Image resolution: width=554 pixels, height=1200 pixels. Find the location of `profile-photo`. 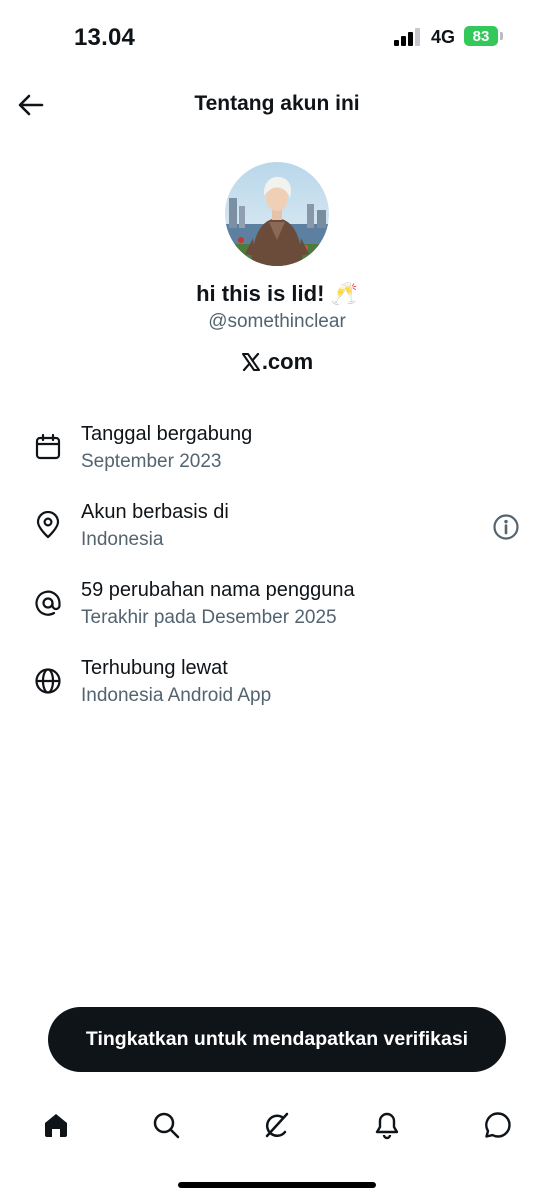

profile-photo is located at coordinates (277, 214).